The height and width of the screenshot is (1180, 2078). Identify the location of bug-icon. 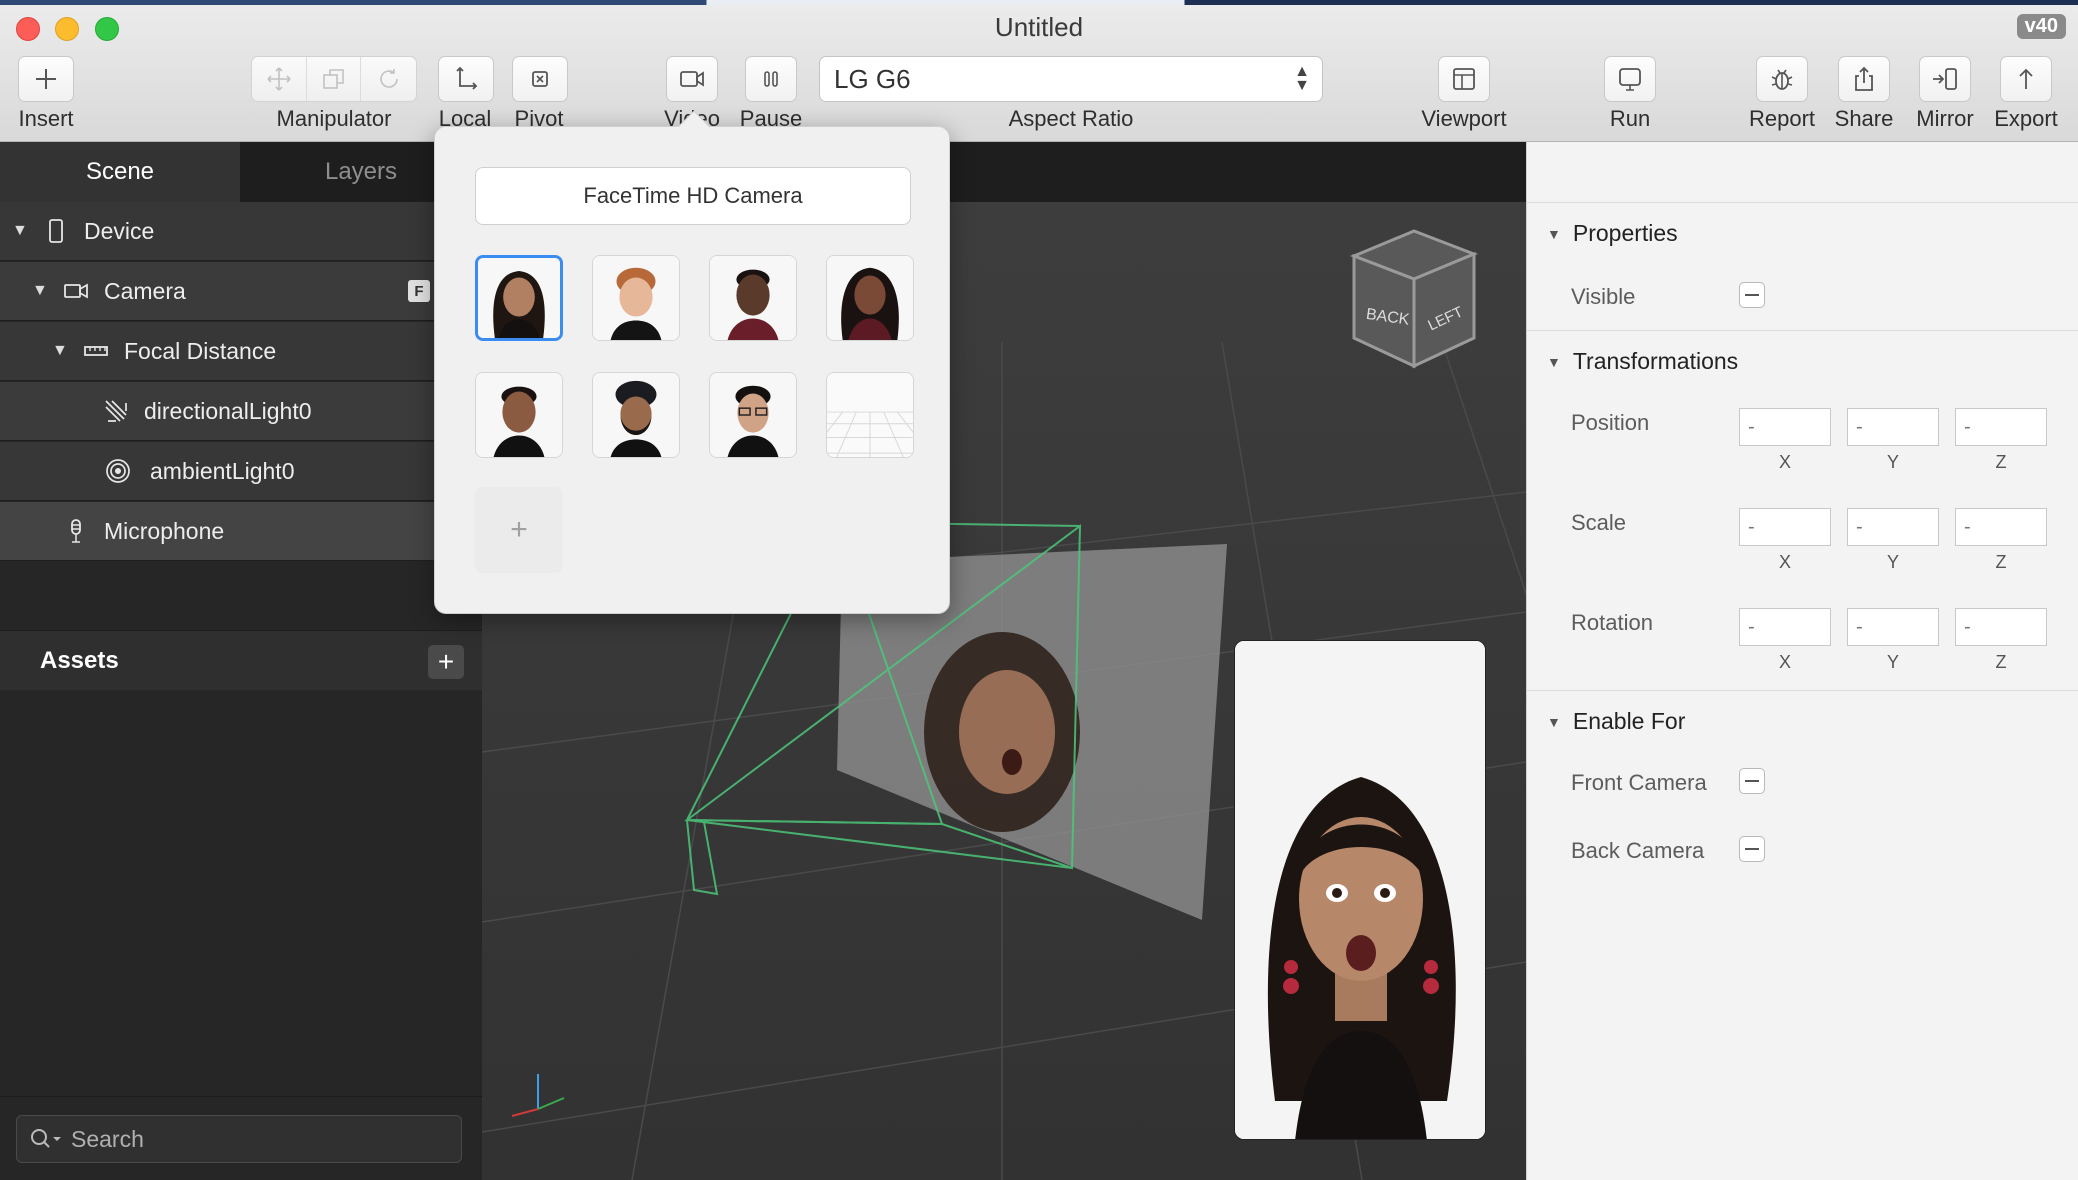
(1782, 79).